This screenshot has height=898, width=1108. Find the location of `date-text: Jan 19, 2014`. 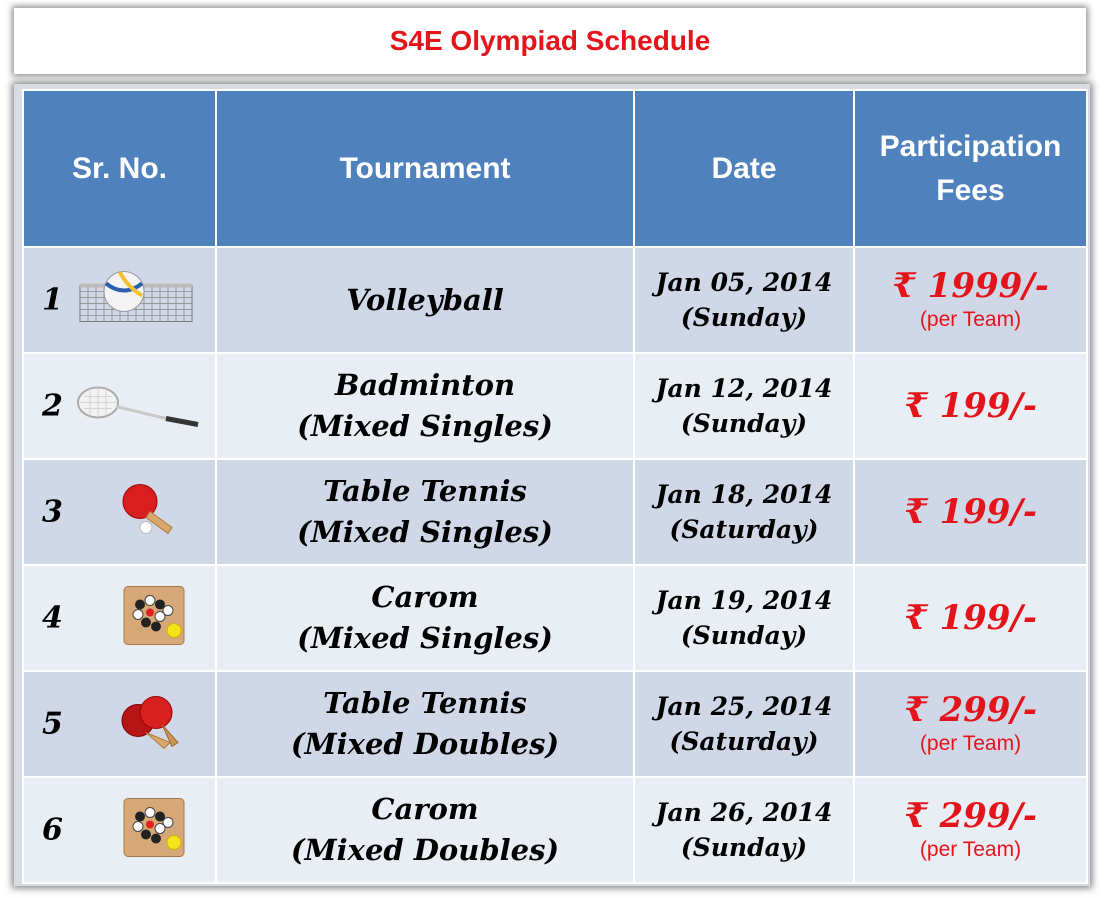

date-text: Jan 19, 2014 is located at coordinates (744, 600).